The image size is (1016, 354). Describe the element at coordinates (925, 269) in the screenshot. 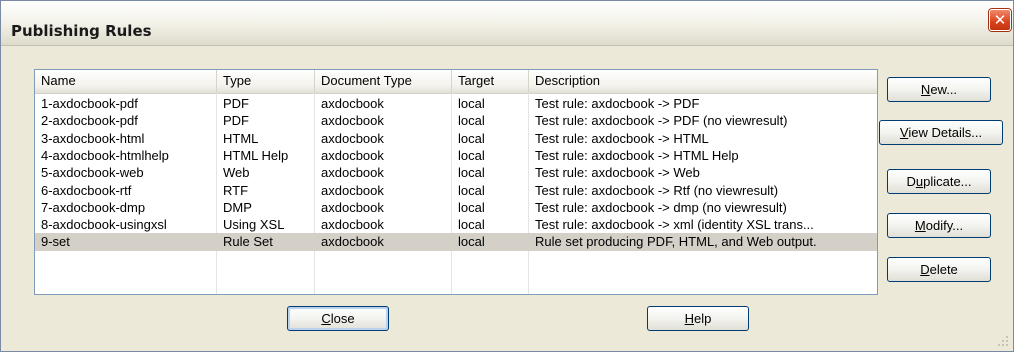

I see `delete-mnemonic: D` at that location.